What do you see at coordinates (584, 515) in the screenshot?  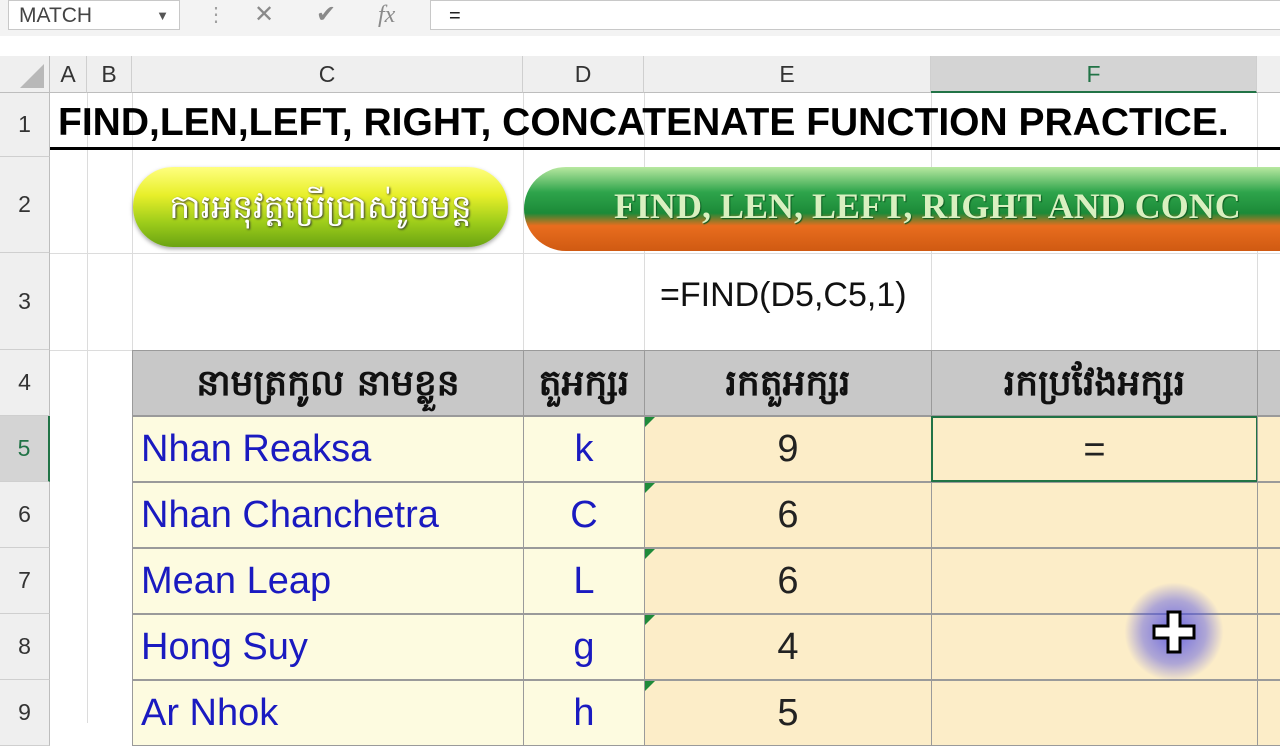 I see `table-row-char: C` at bounding box center [584, 515].